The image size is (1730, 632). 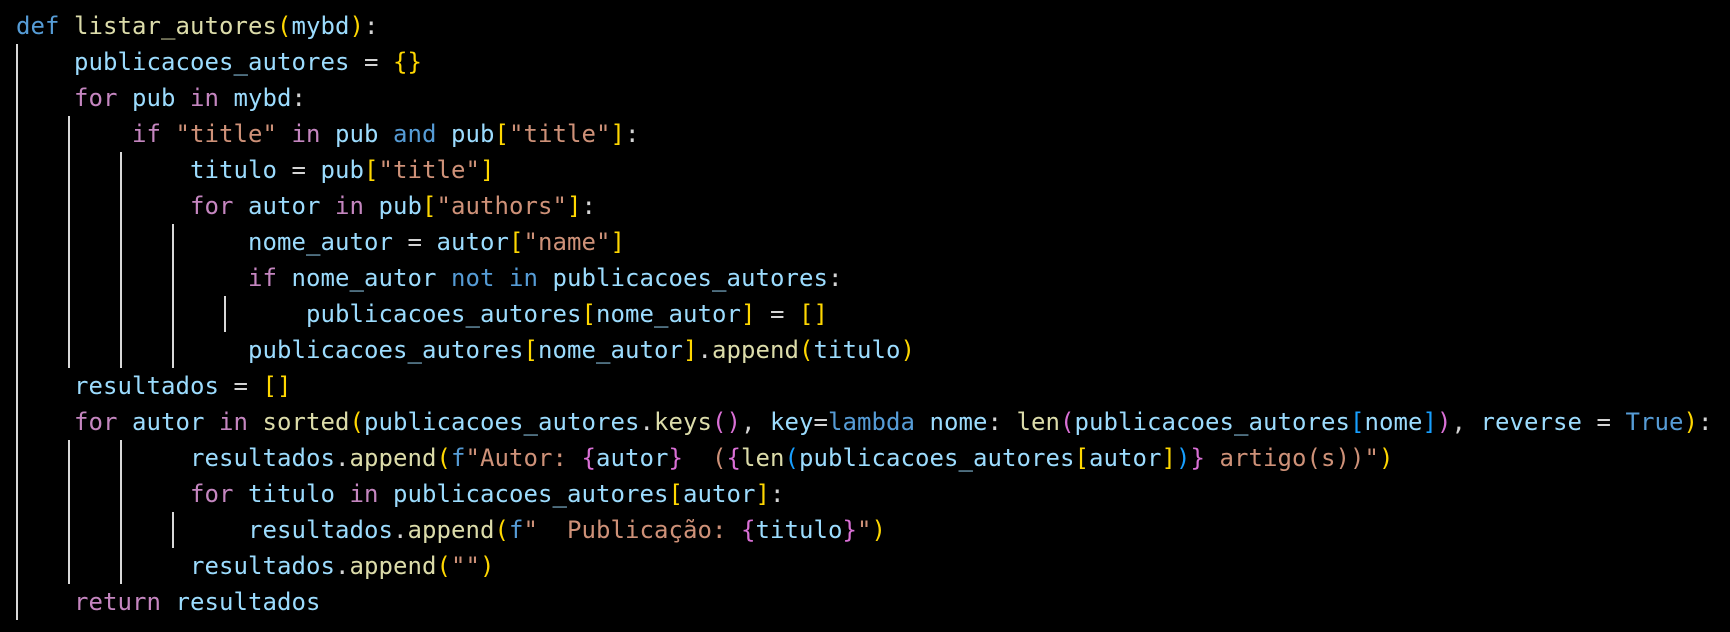 What do you see at coordinates (813, 314) in the screenshot?
I see `code-token: []` at bounding box center [813, 314].